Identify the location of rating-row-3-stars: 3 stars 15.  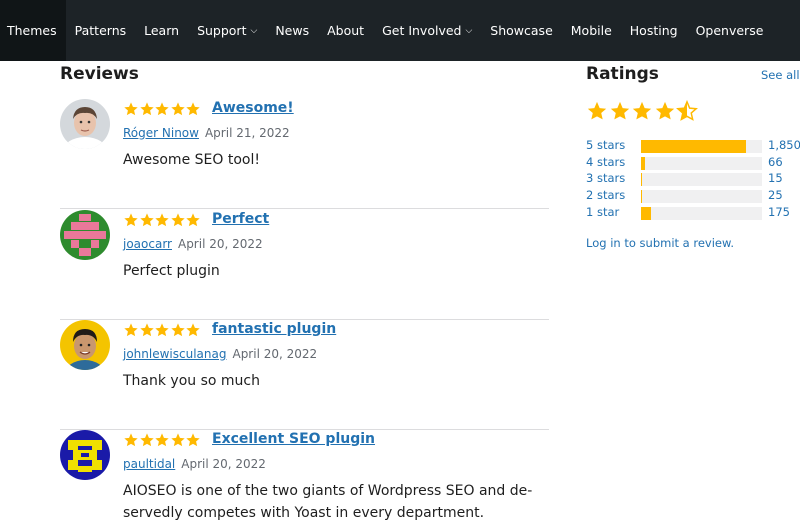
(693, 179).